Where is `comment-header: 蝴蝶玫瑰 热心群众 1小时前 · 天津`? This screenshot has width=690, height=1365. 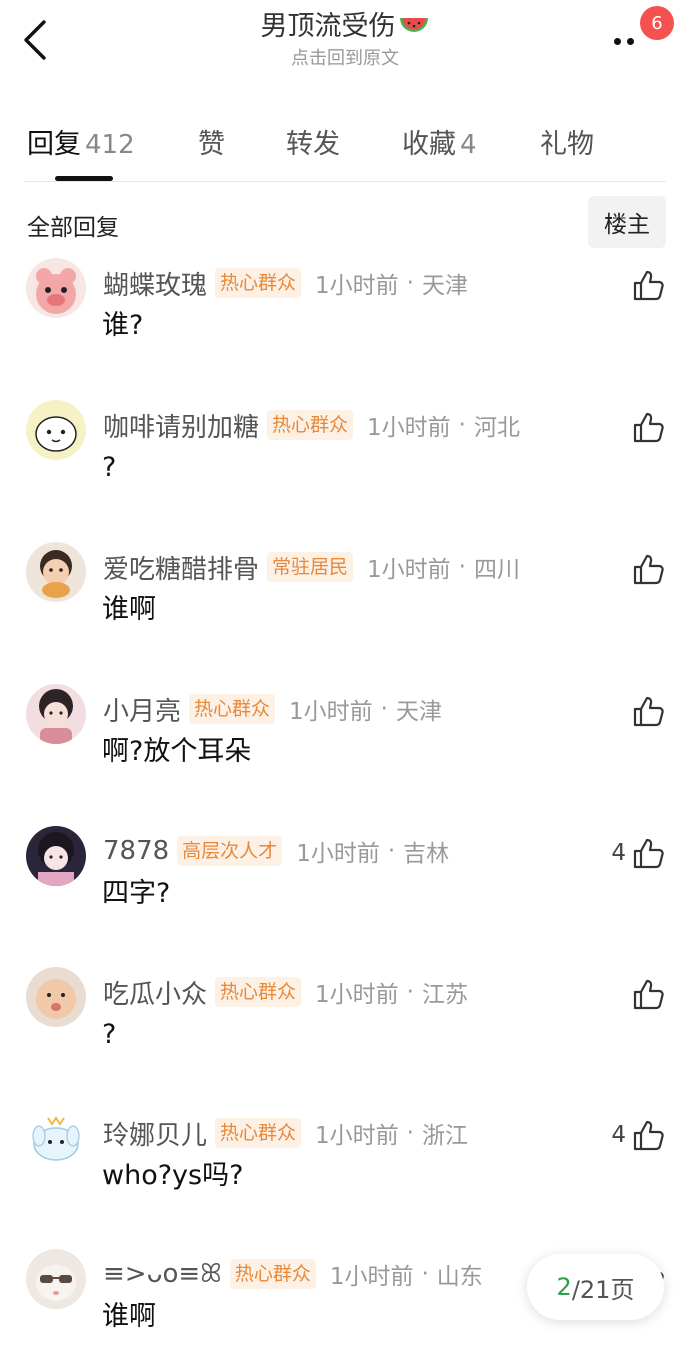 comment-header: 蝴蝶玫瑰 热心群众 1小时前 · 天津 is located at coordinates (285, 283).